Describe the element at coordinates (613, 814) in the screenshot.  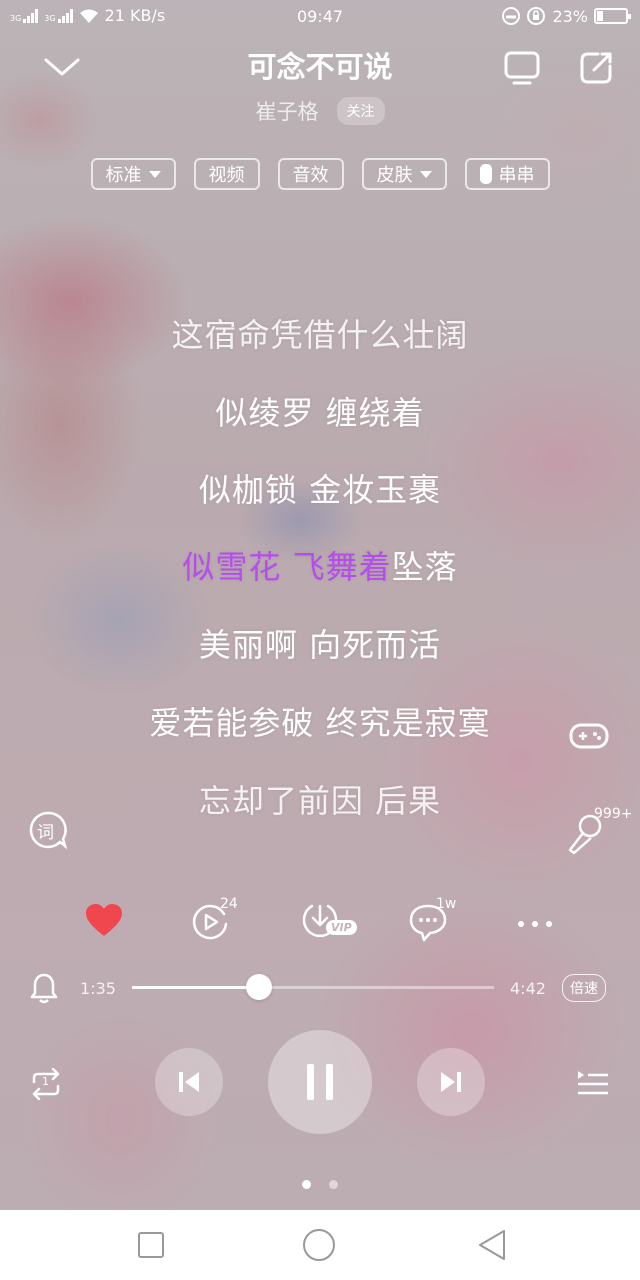
I see `singing-count: 999+` at that location.